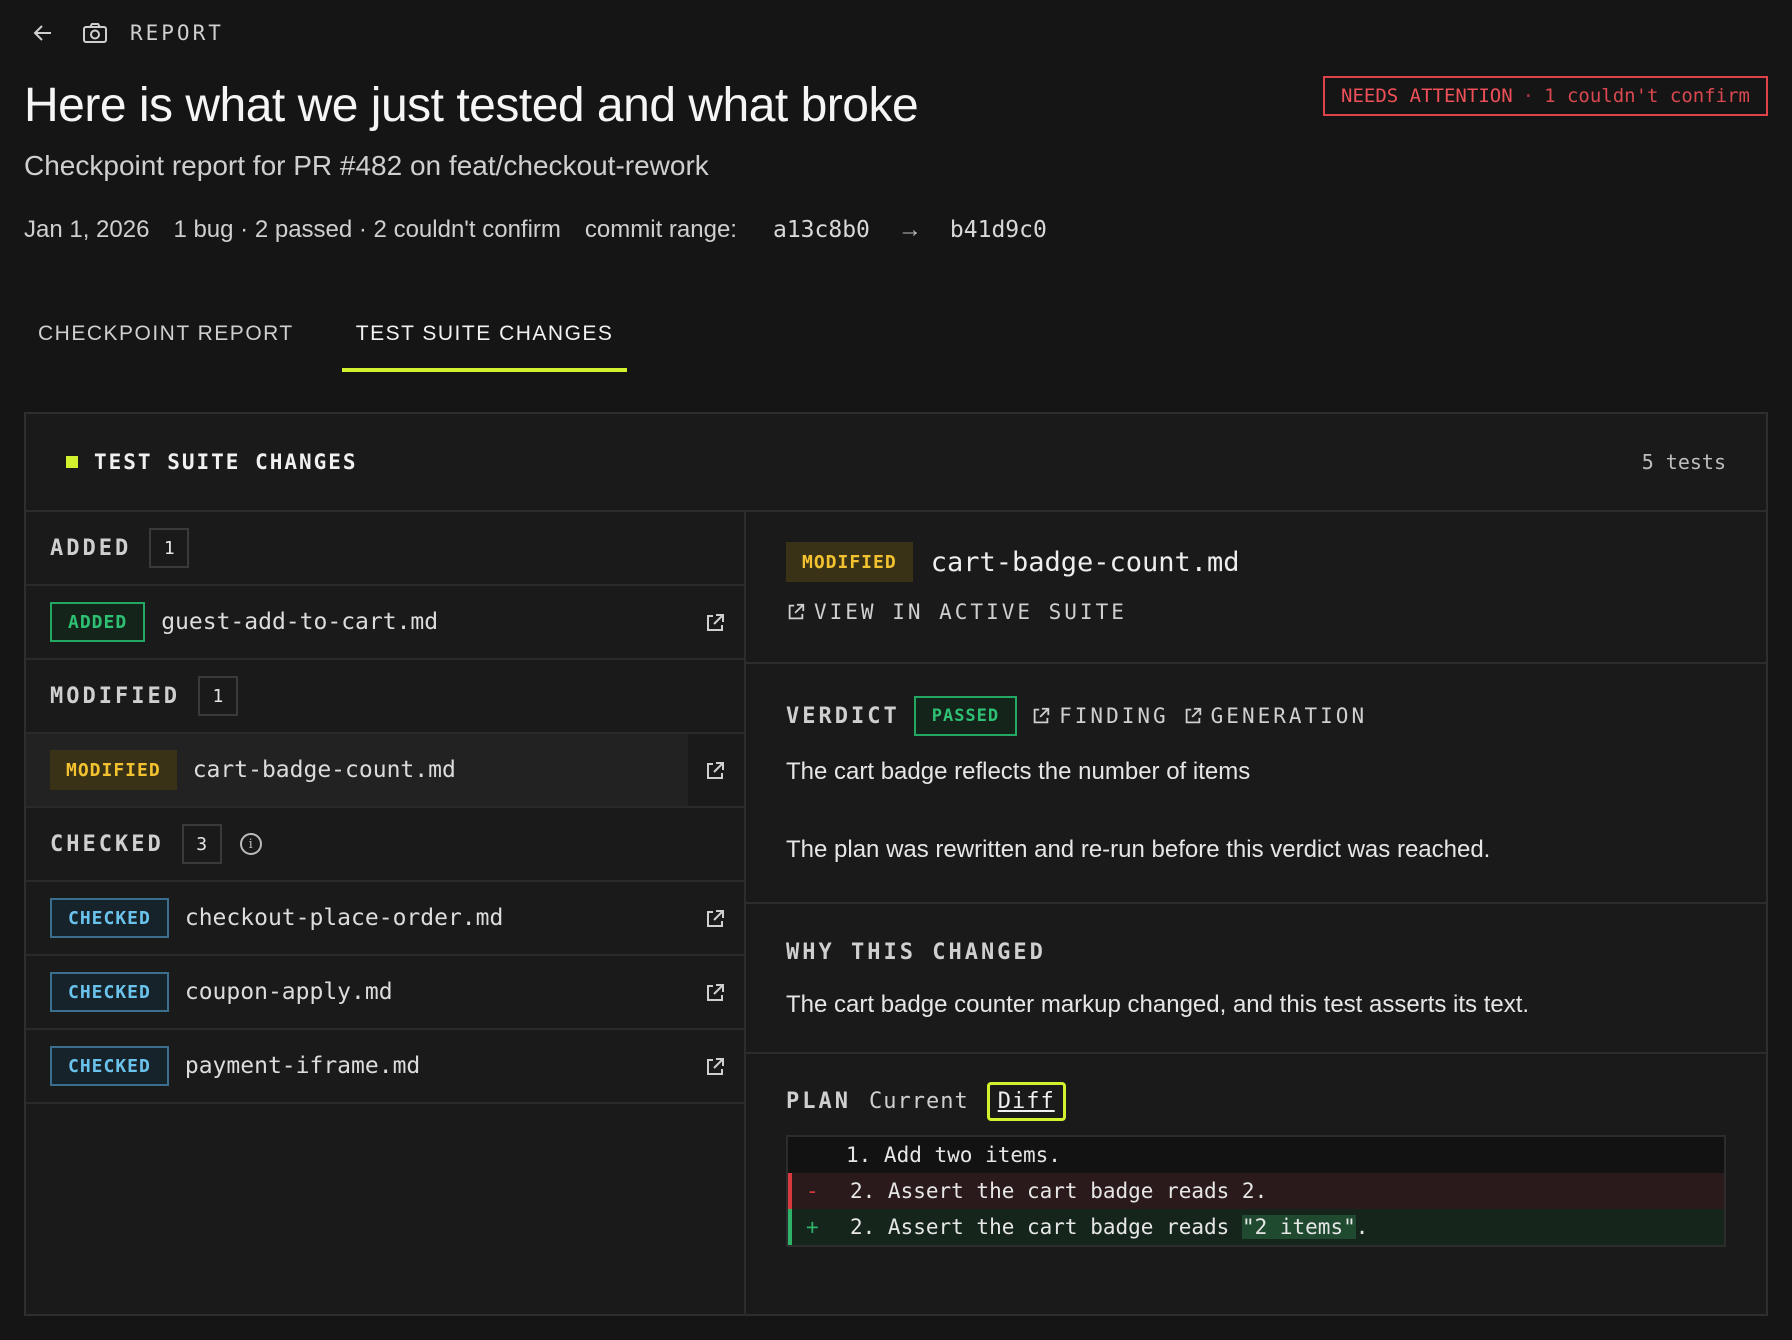 This screenshot has width=1792, height=1340. Describe the element at coordinates (1114, 716) in the screenshot. I see `finding-label: FINDING` at that location.